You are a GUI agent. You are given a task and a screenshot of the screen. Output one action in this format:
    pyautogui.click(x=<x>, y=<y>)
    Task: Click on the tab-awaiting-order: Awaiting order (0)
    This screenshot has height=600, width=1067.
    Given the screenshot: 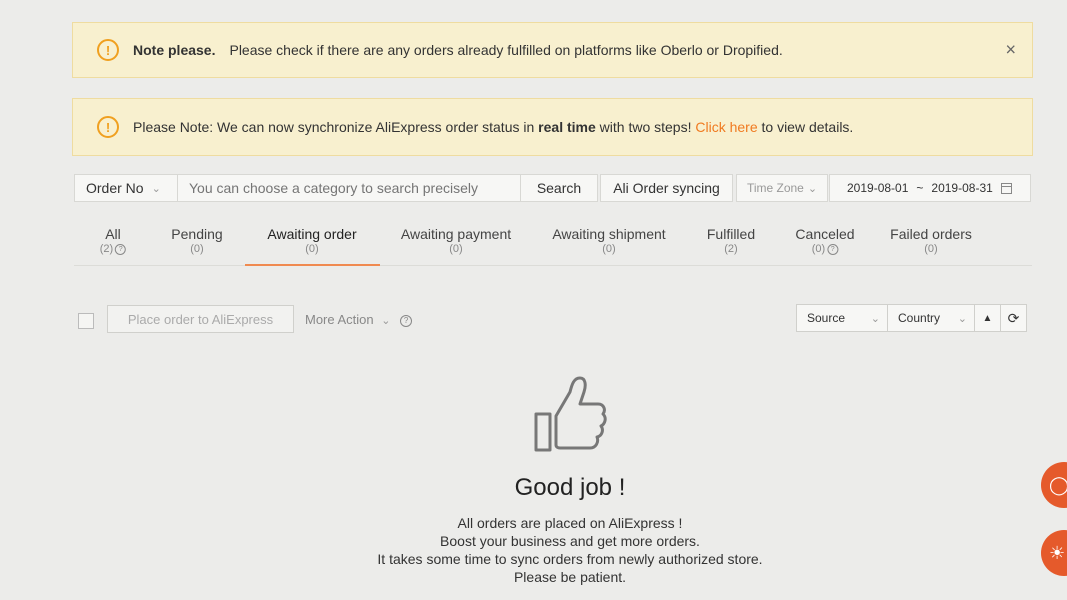 What is the action you would take?
    pyautogui.click(x=311, y=240)
    